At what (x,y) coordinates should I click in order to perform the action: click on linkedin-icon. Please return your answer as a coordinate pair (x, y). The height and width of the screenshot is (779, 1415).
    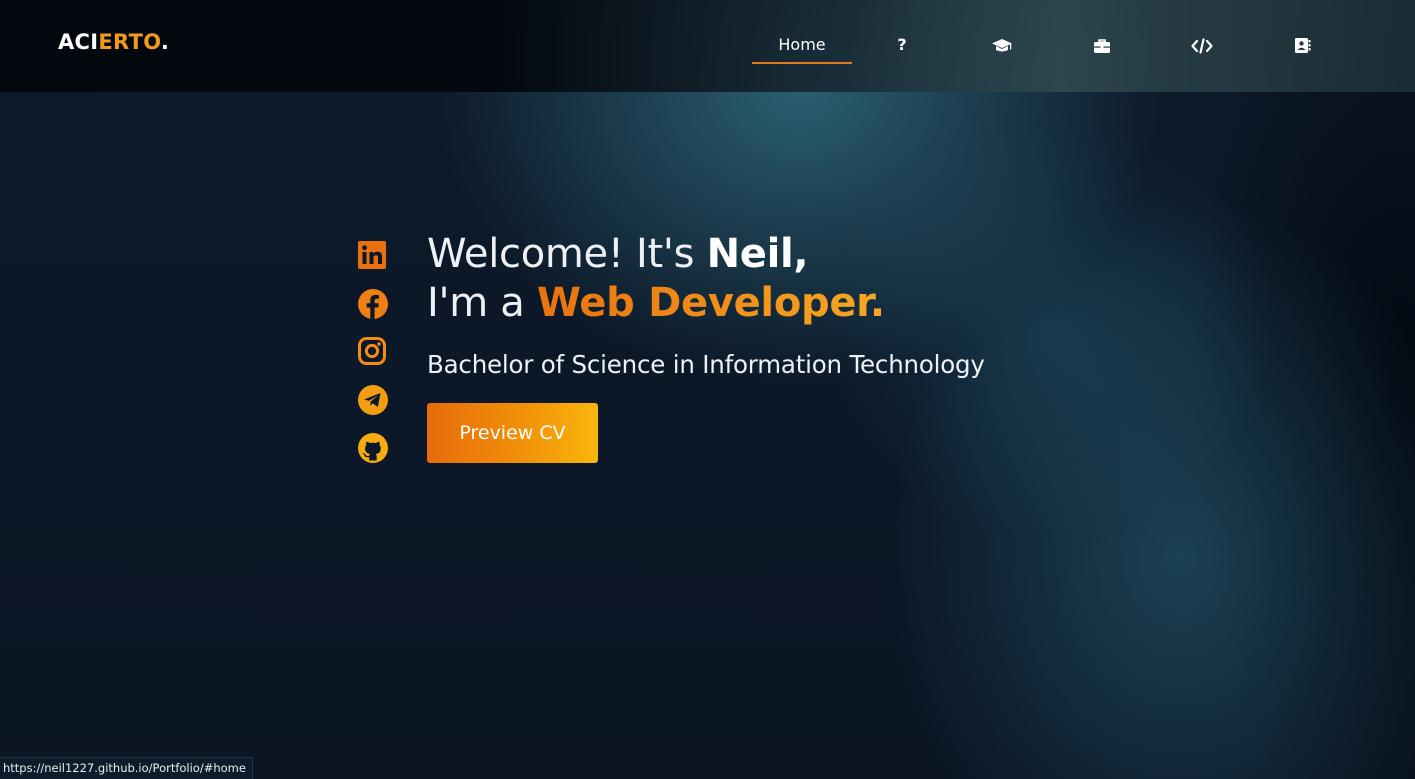
    Looking at the image, I should click on (373, 258).